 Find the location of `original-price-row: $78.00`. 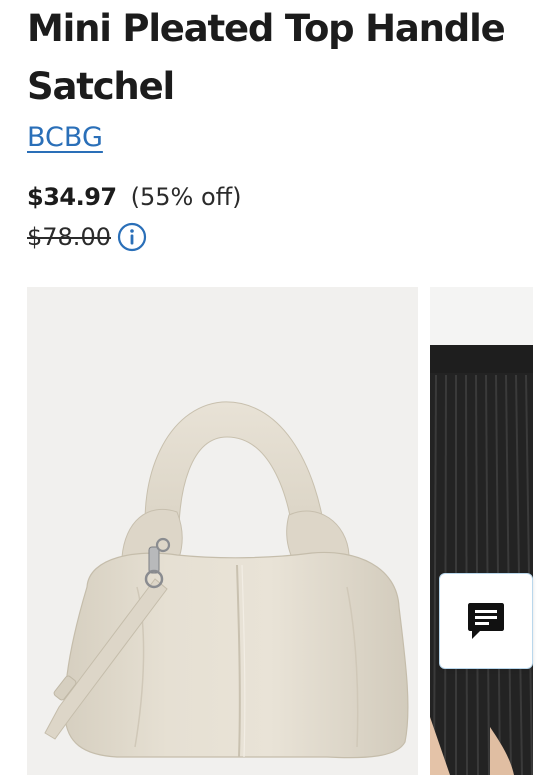

original-price-row: $78.00 is located at coordinates (87, 237).